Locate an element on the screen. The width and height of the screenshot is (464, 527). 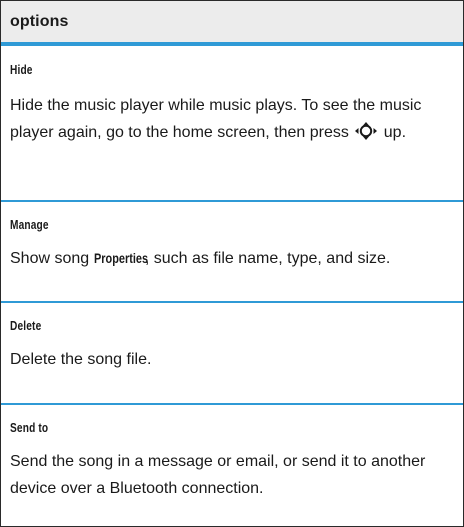
table-header-label: options is located at coordinates (39, 21).